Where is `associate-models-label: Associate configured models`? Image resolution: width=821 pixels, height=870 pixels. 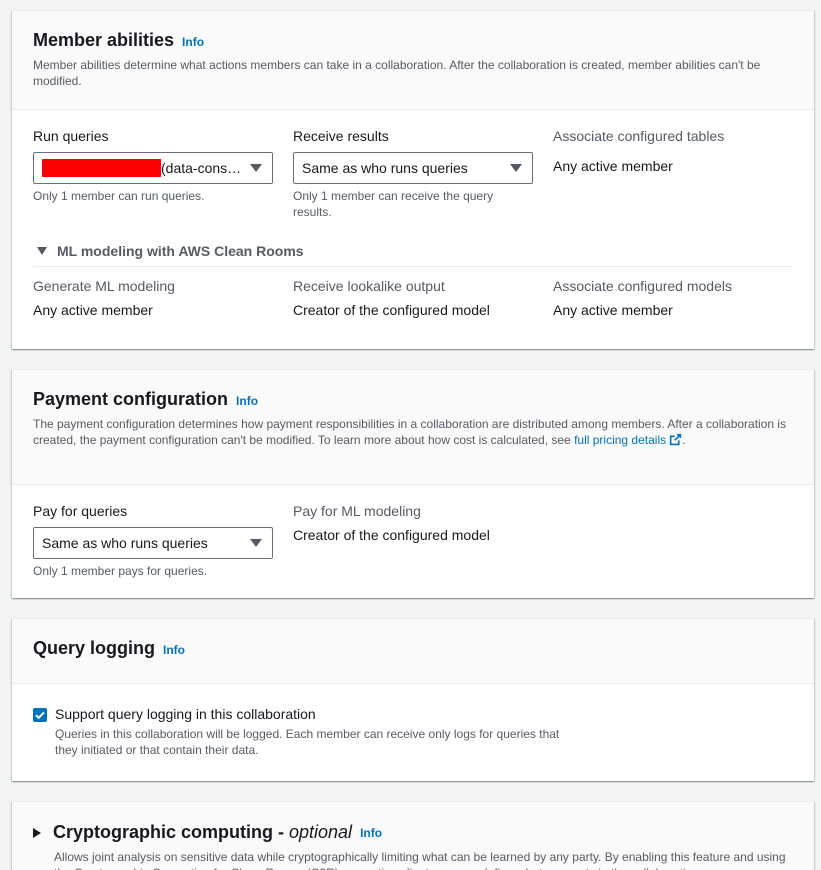
associate-models-label: Associate configured models is located at coordinates (642, 286).